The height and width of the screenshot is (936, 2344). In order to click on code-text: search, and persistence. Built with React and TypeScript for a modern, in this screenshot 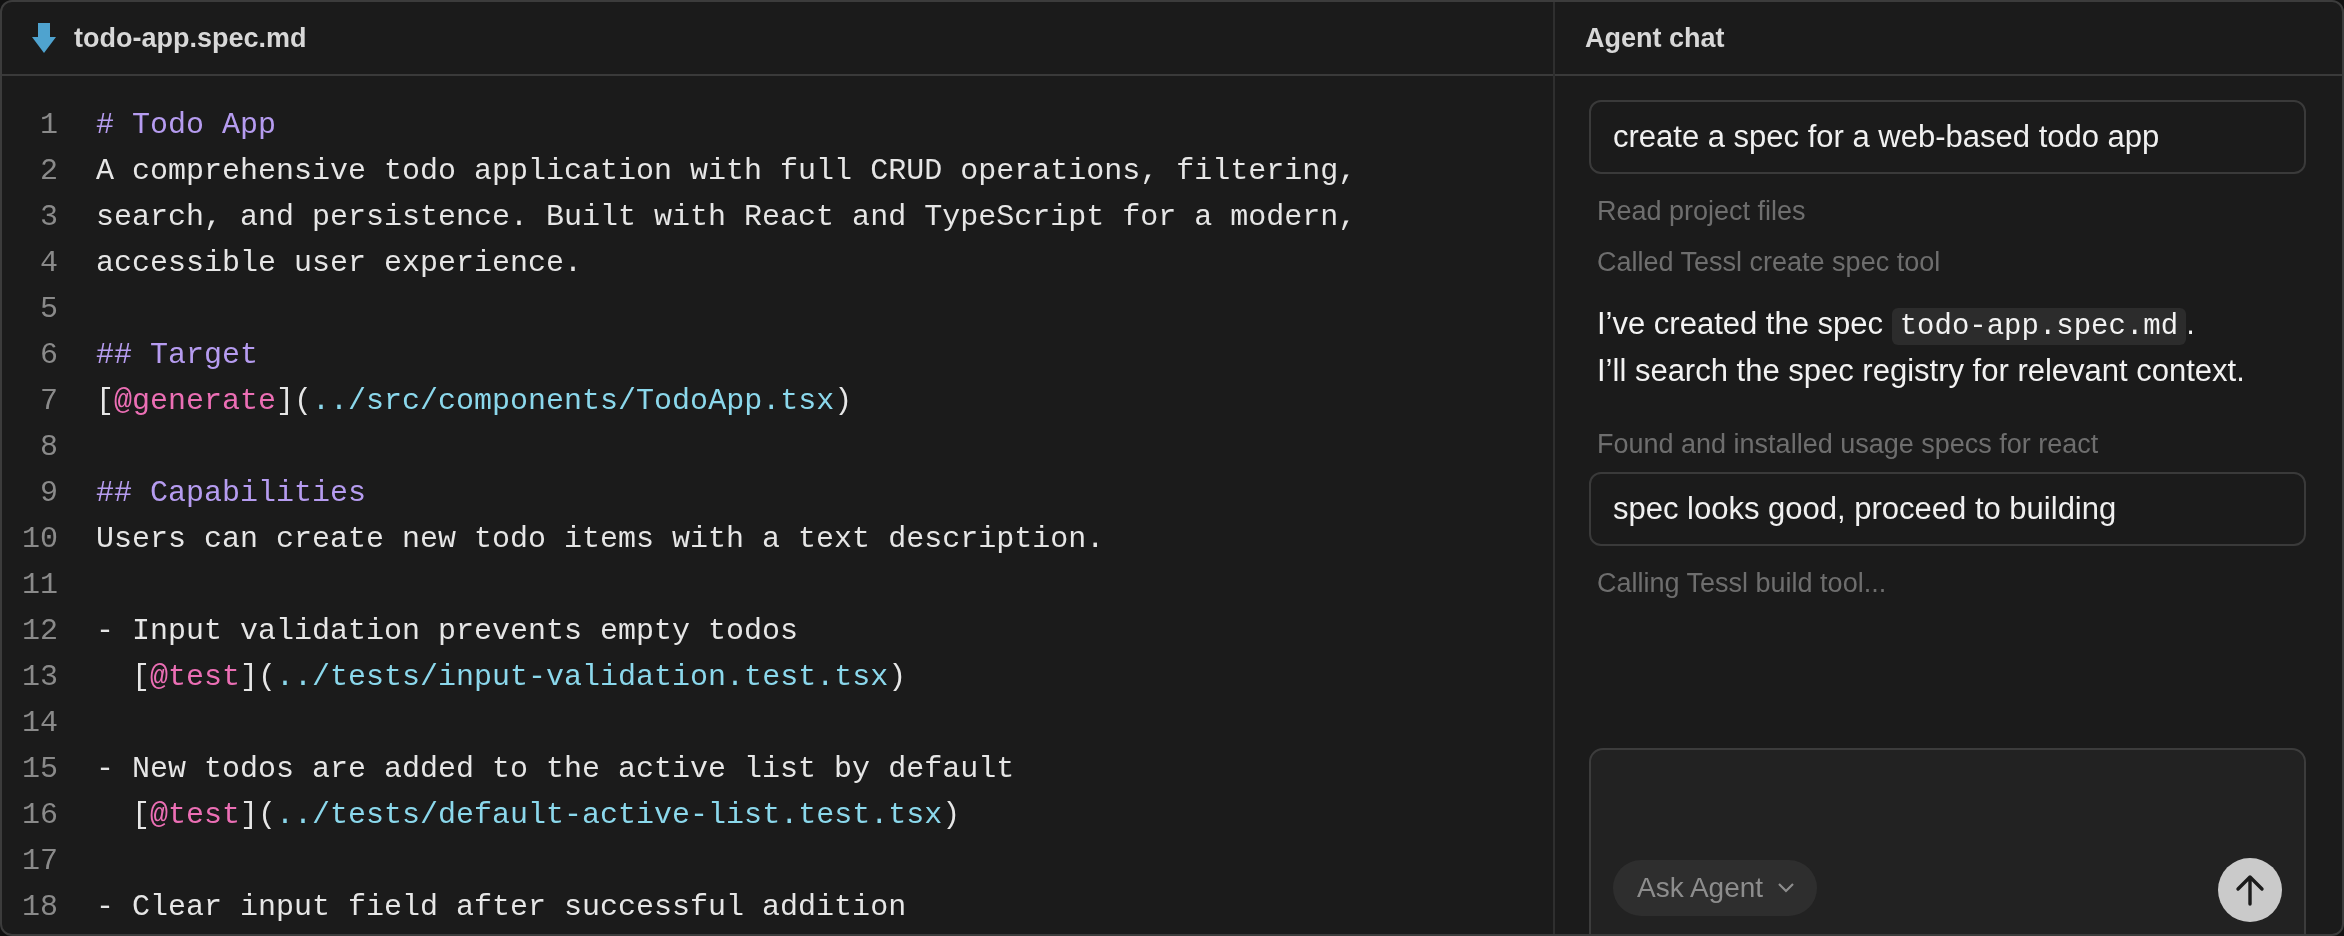, I will do `click(726, 217)`.